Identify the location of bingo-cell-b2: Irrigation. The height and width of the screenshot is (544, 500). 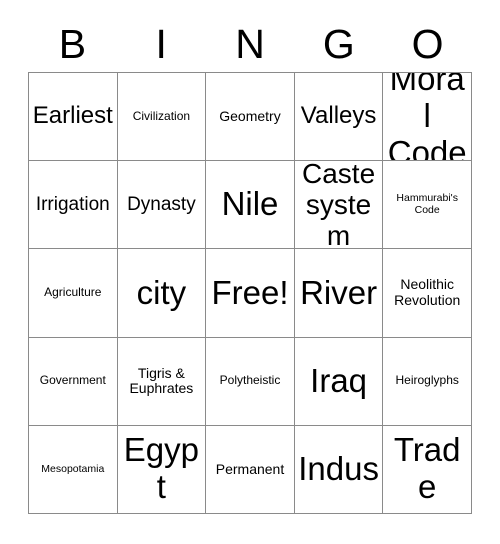
(73, 205).